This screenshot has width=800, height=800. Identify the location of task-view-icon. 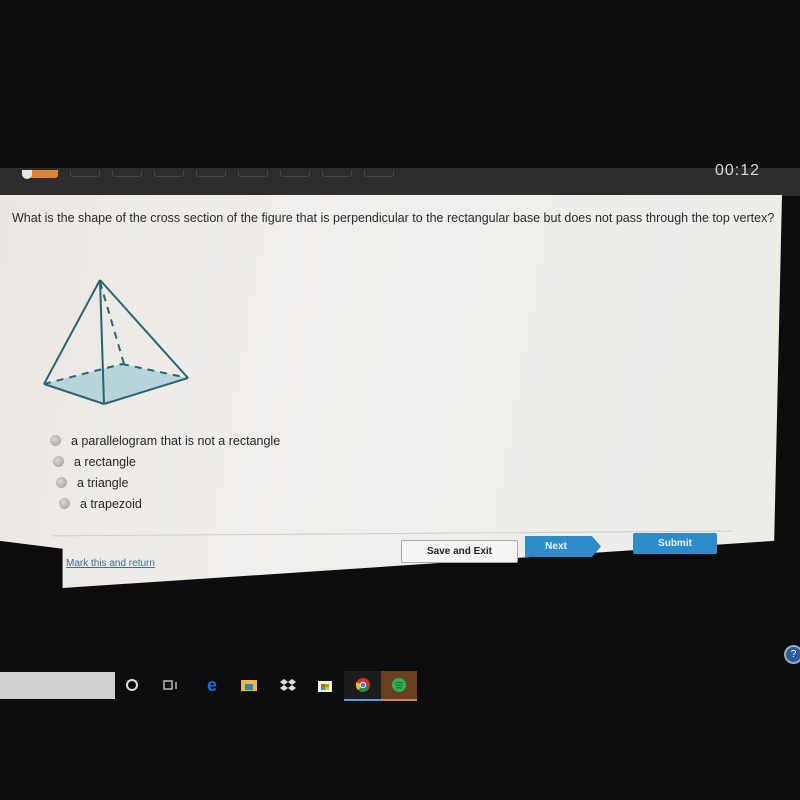
(171, 685).